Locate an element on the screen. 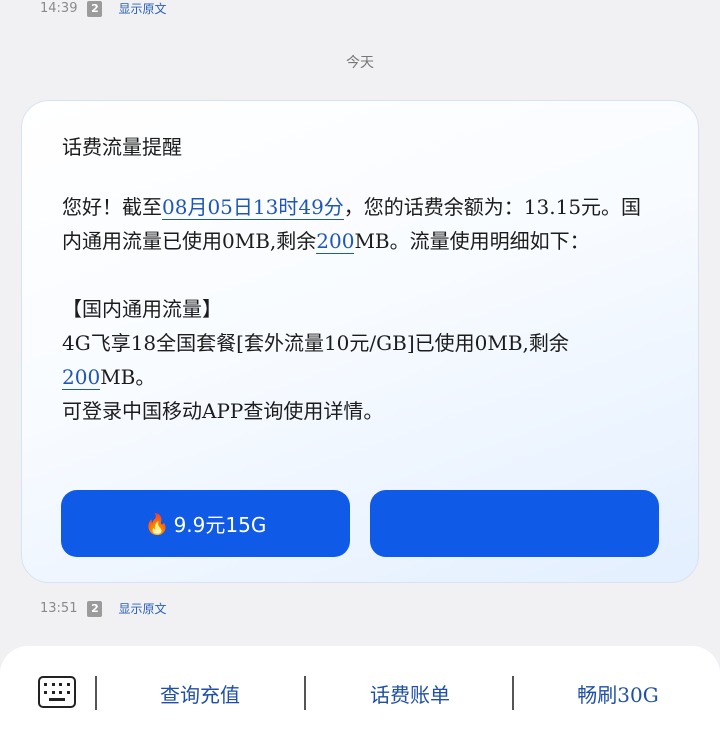 Image resolution: width=720 pixels, height=742 pixels. menu-item-bill: 话费账单 is located at coordinates (410, 693).